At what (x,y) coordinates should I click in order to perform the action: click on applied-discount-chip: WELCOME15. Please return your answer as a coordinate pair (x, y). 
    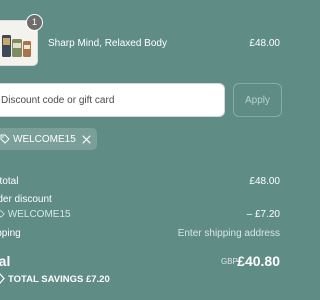
    Looking at the image, I should click on (48, 139).